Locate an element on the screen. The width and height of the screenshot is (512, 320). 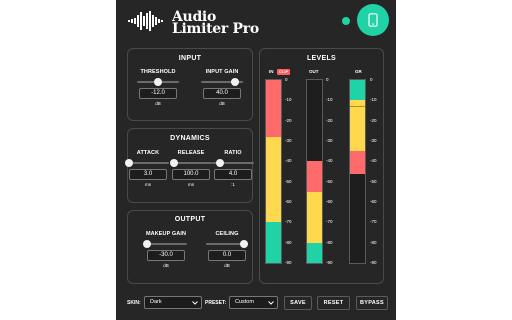
input-gain-value-input: 40.0 is located at coordinates (222, 93).